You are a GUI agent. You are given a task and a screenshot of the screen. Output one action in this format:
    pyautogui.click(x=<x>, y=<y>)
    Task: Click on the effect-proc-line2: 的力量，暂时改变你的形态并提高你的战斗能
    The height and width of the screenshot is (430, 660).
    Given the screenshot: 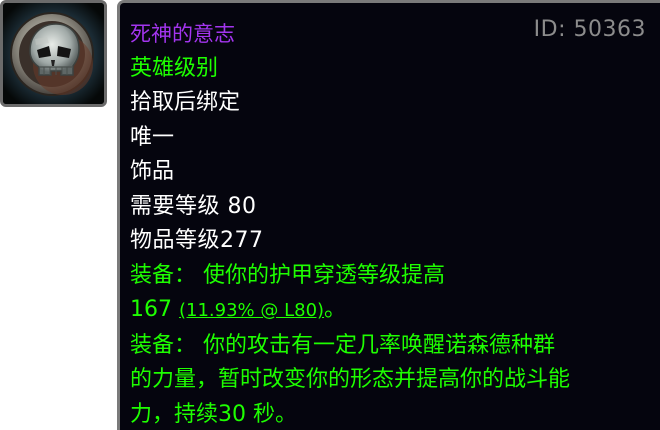 What is the action you would take?
    pyautogui.click(x=350, y=379)
    